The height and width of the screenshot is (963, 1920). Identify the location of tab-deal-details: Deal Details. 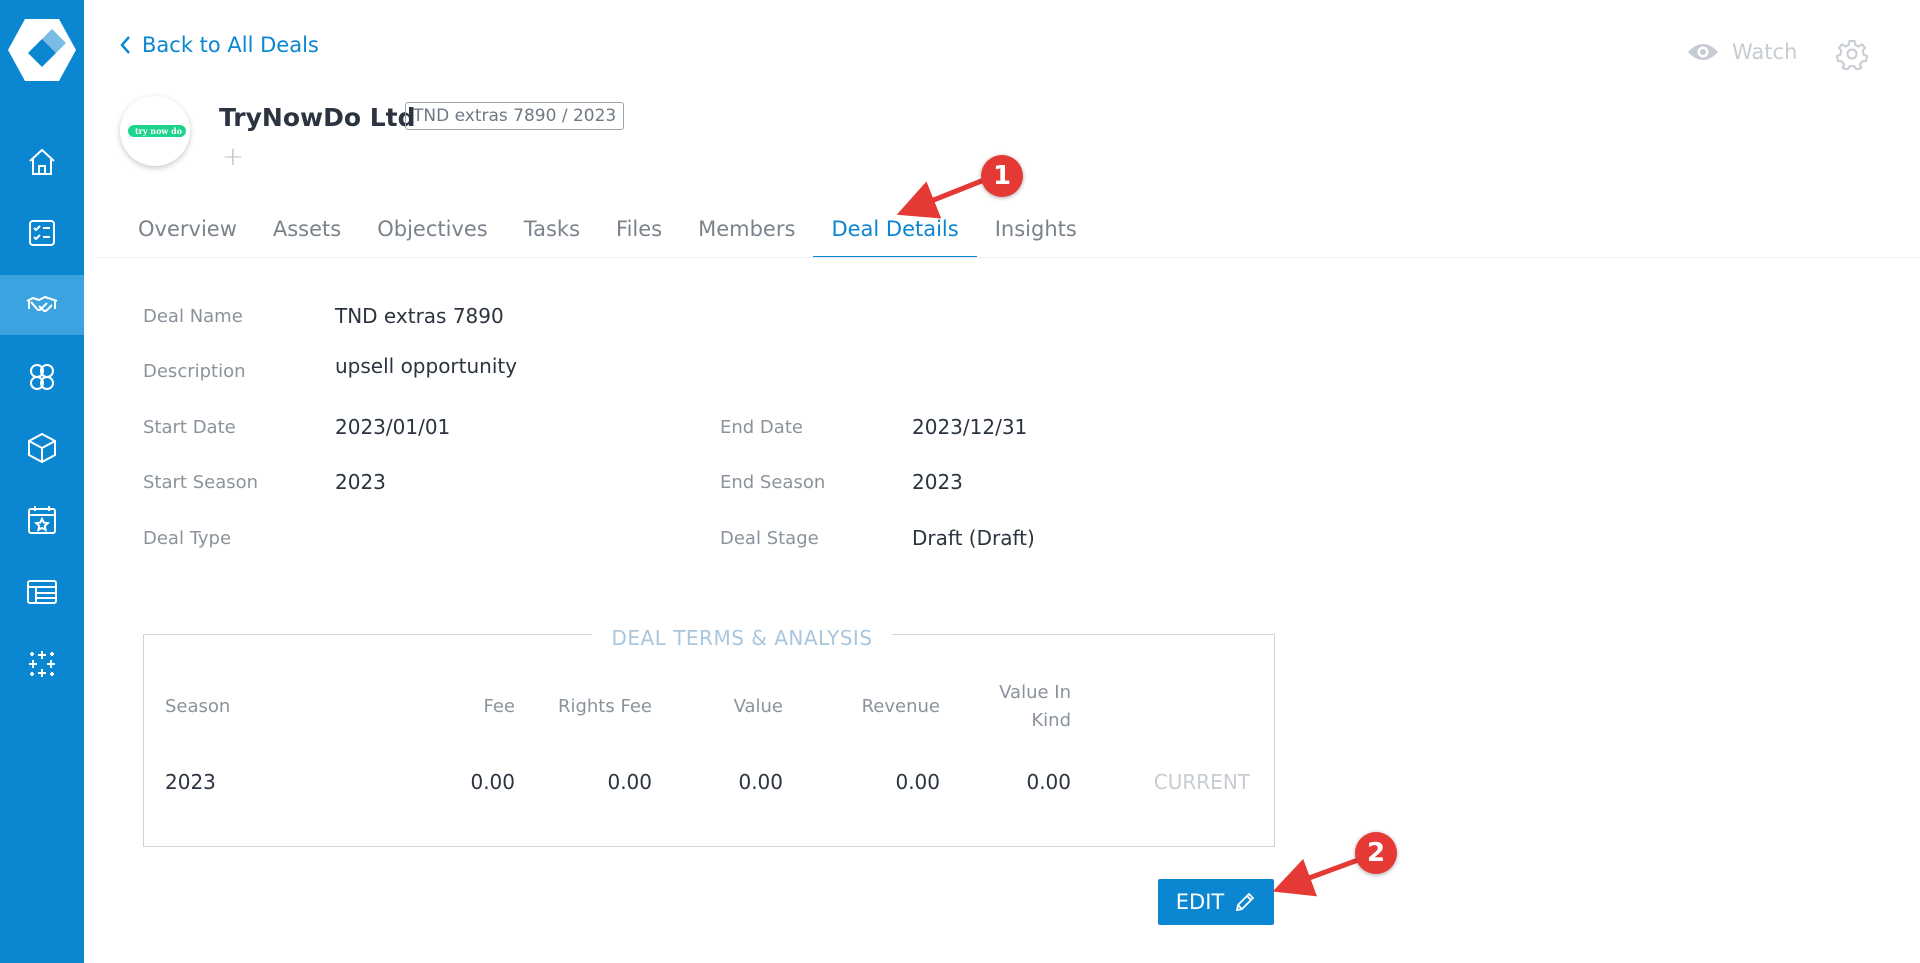
(895, 233).